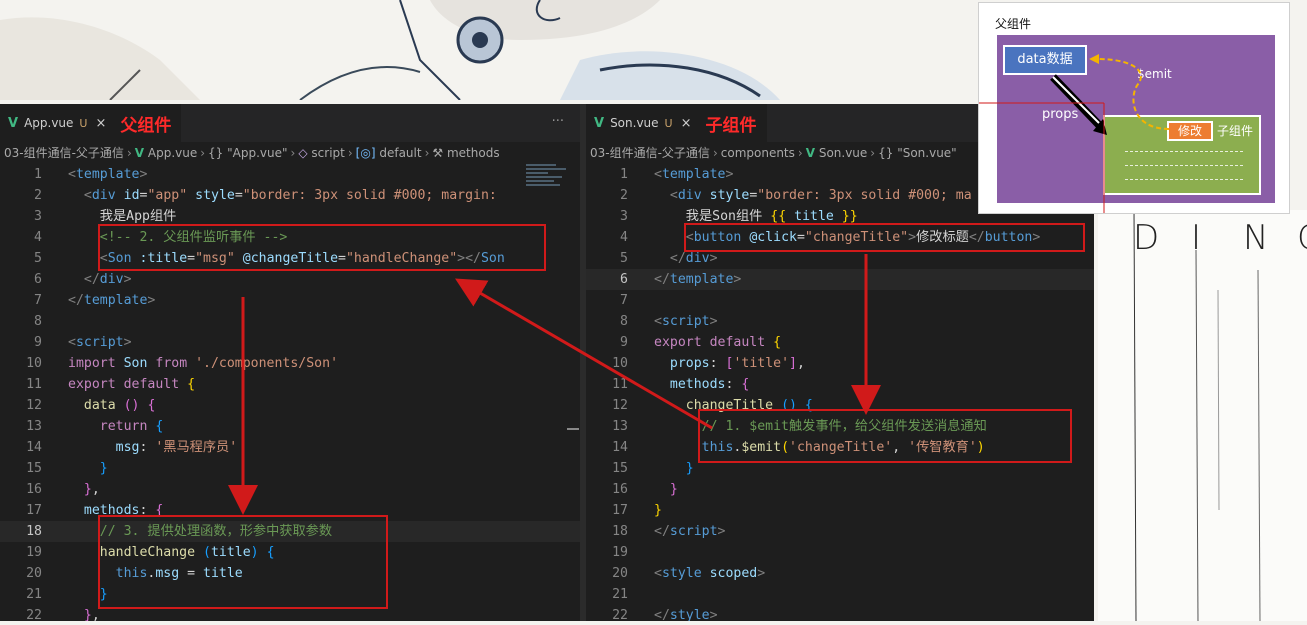  Describe the element at coordinates (624, 279) in the screenshot. I see `line-number: 6` at that location.